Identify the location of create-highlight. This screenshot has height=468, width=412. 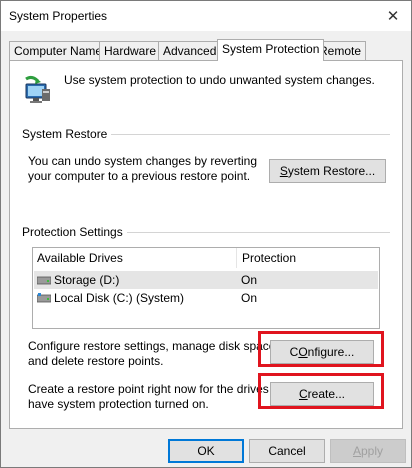
(321, 391).